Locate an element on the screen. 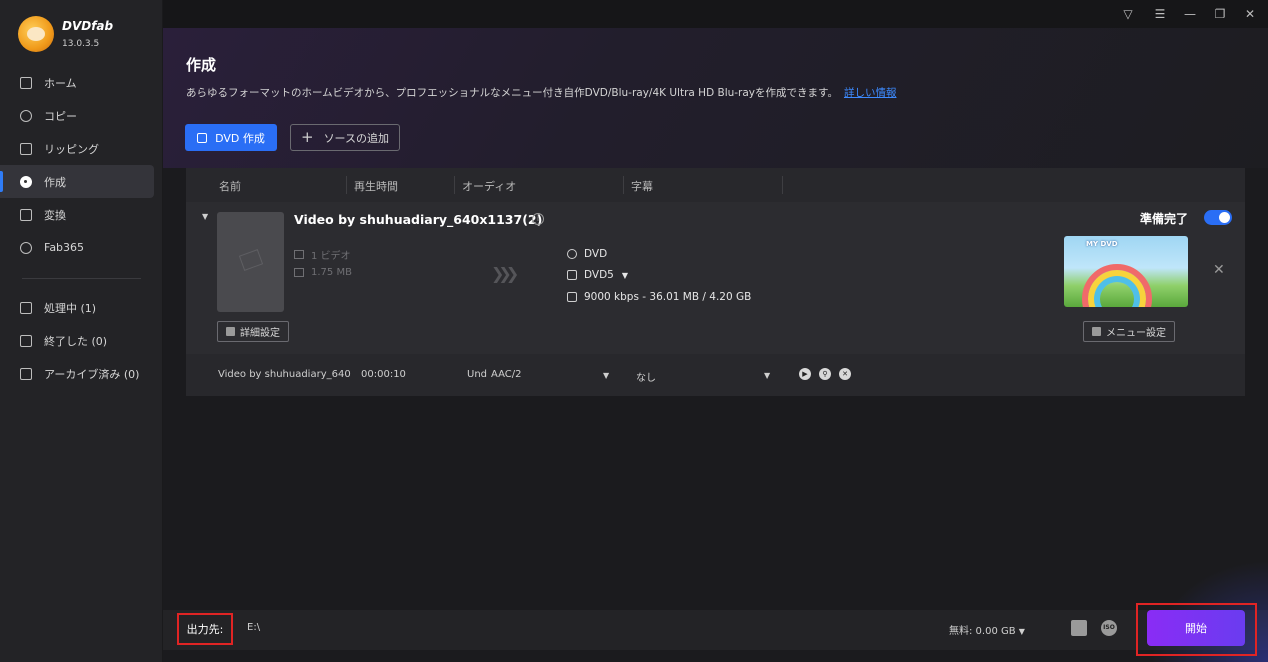 This screenshot has width=1268, height=662. menu-settings-button: メニュー設定 is located at coordinates (1129, 331).